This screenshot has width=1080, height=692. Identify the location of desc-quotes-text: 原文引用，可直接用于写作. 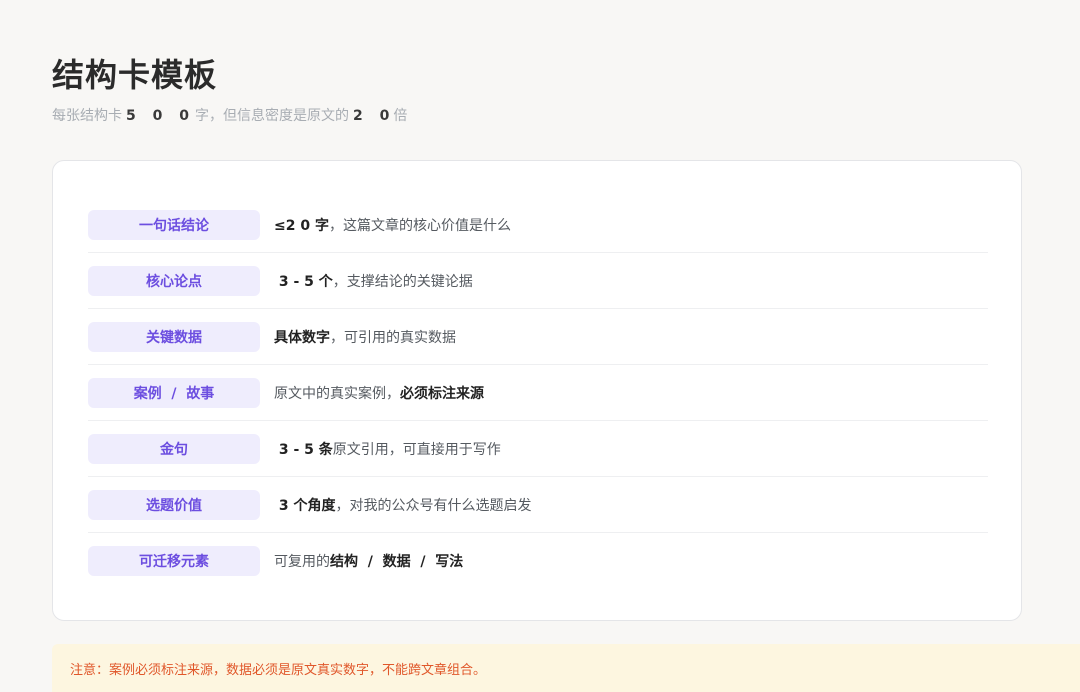
(416, 449).